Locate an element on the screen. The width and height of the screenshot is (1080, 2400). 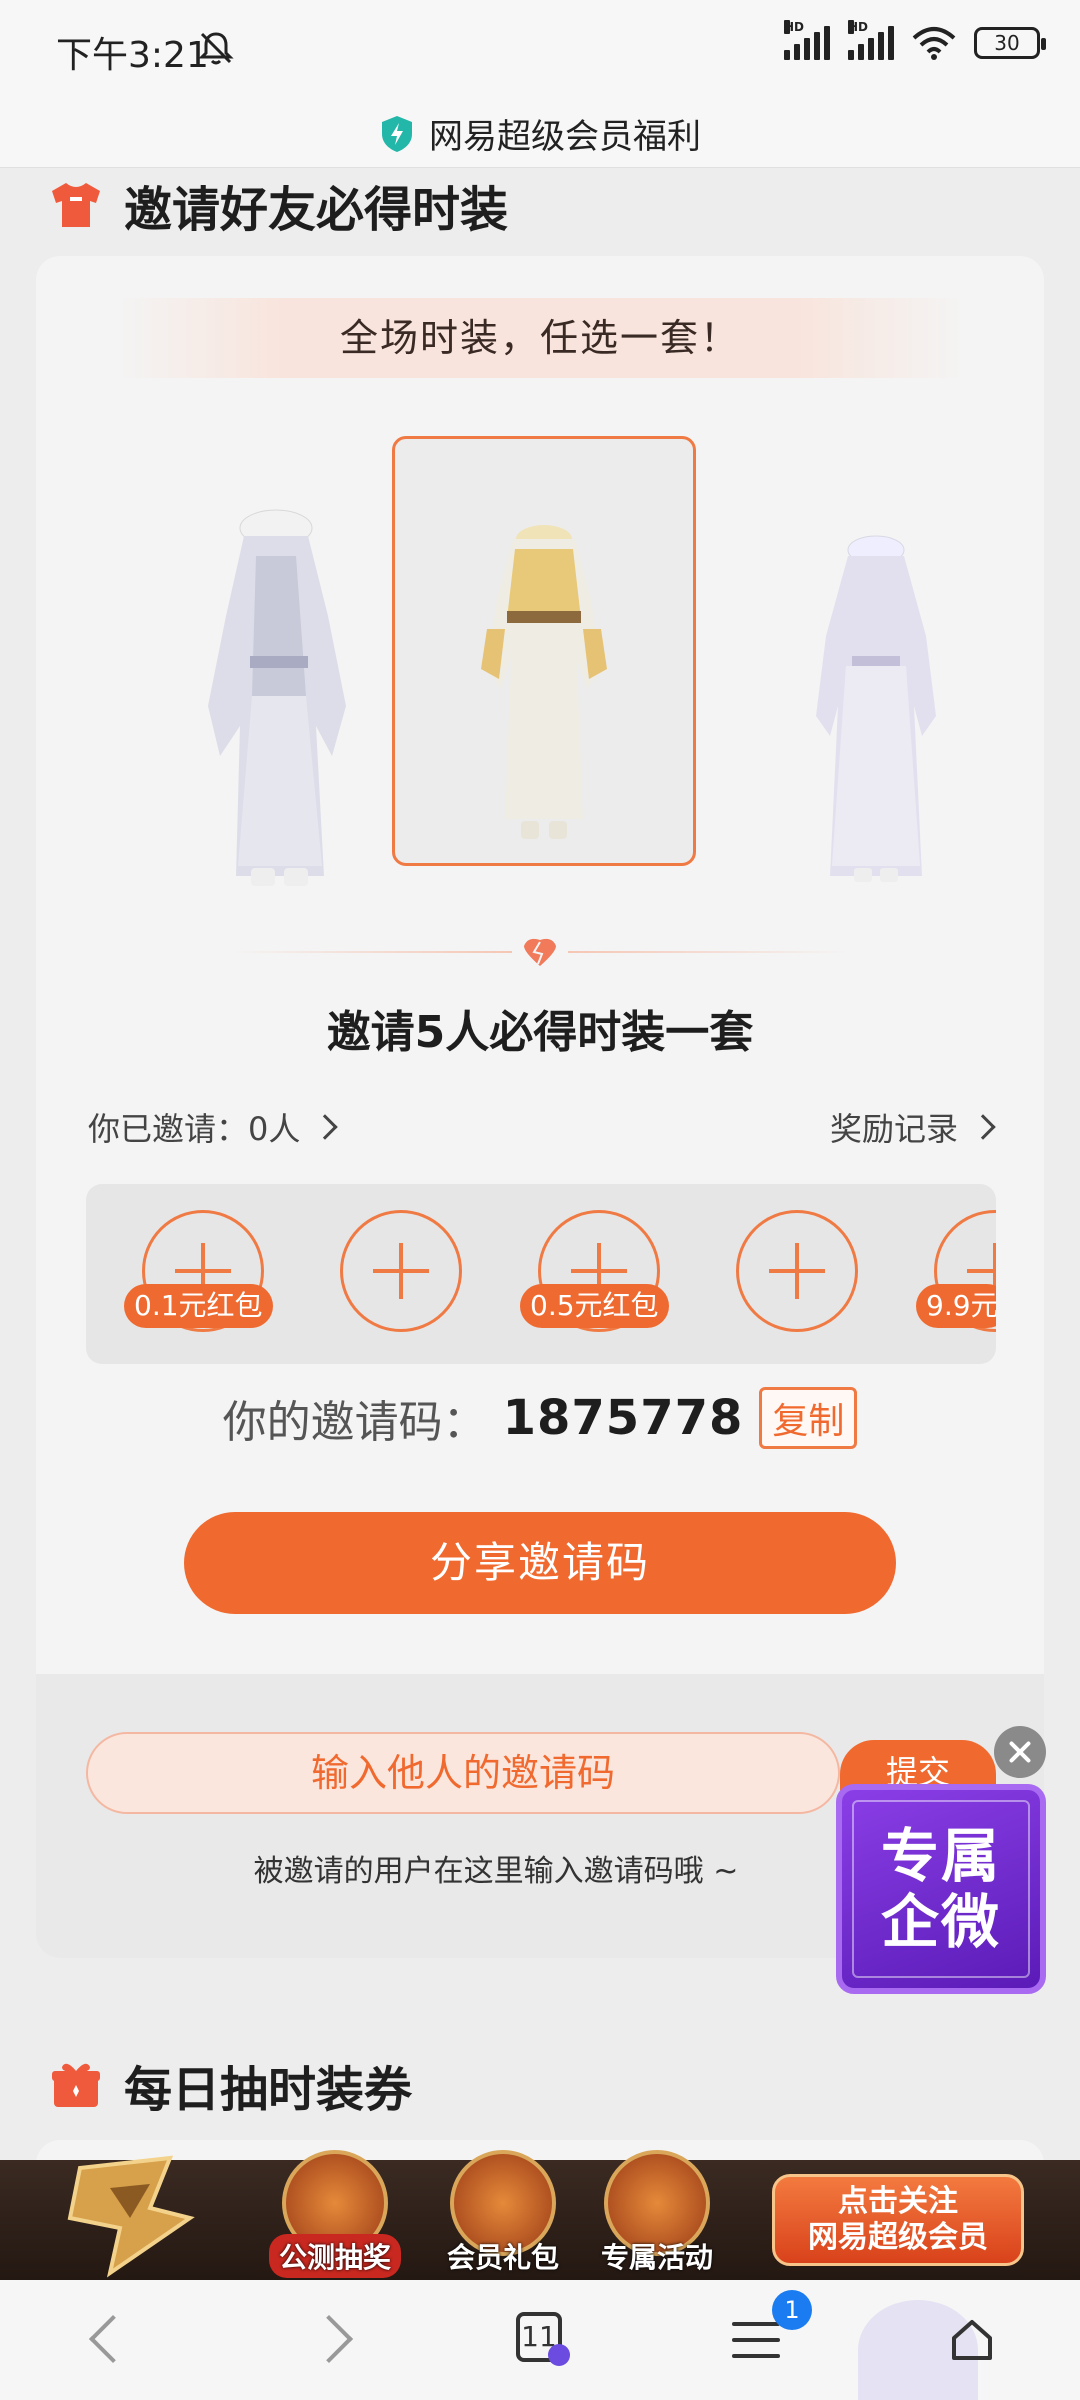
close-icon is located at coordinates (1020, 1752).